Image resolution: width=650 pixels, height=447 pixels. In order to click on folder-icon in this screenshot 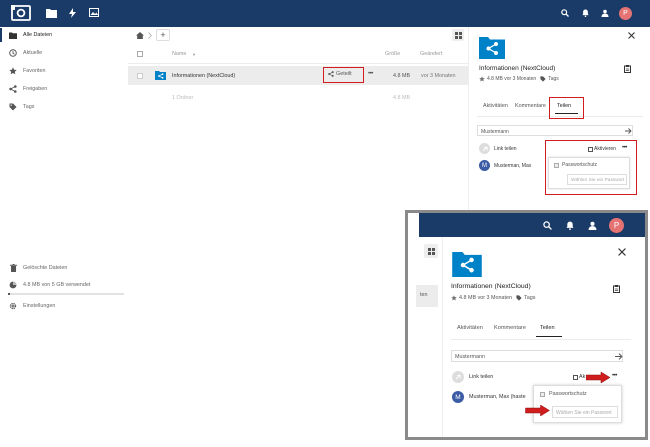, I will do `click(13, 35)`.